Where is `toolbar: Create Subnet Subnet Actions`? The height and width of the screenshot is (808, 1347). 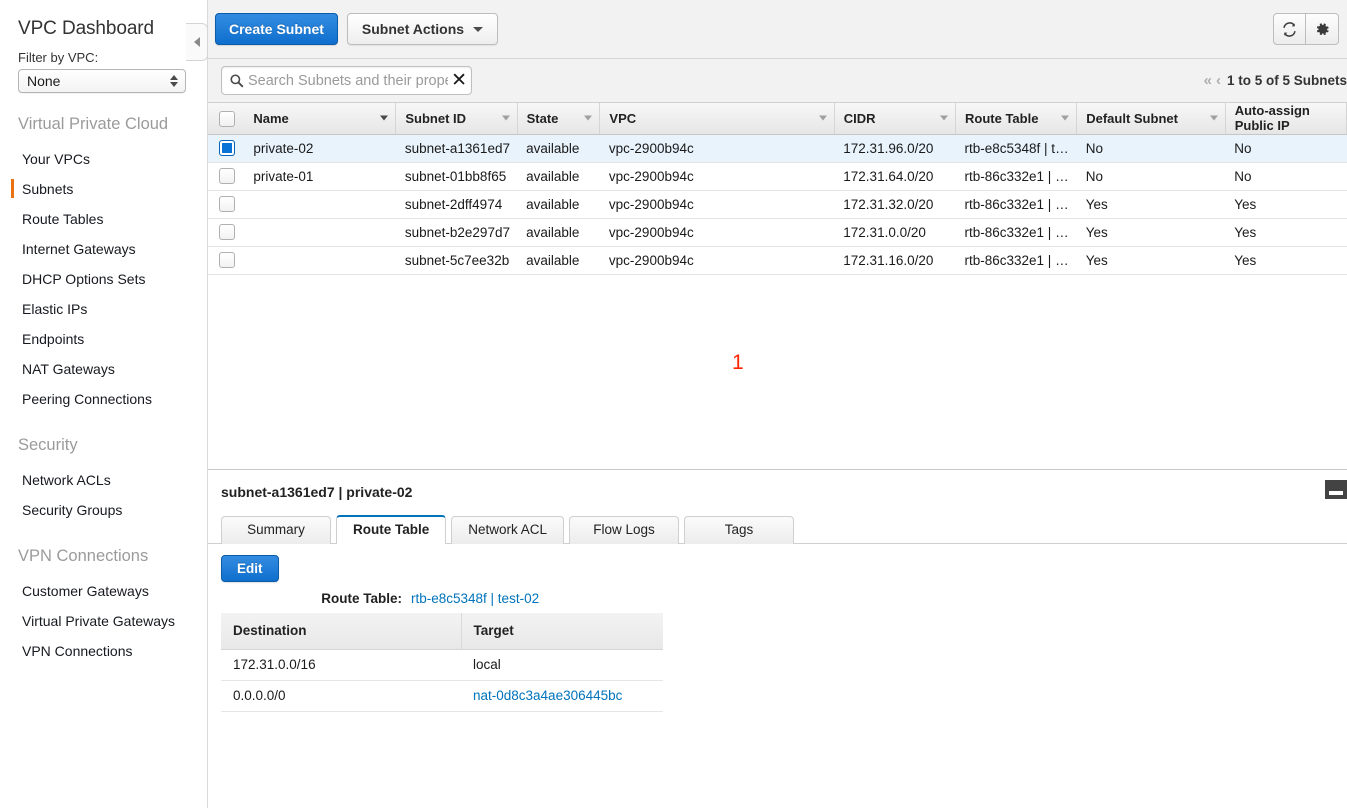
toolbar: Create Subnet Subnet Actions is located at coordinates (777, 29).